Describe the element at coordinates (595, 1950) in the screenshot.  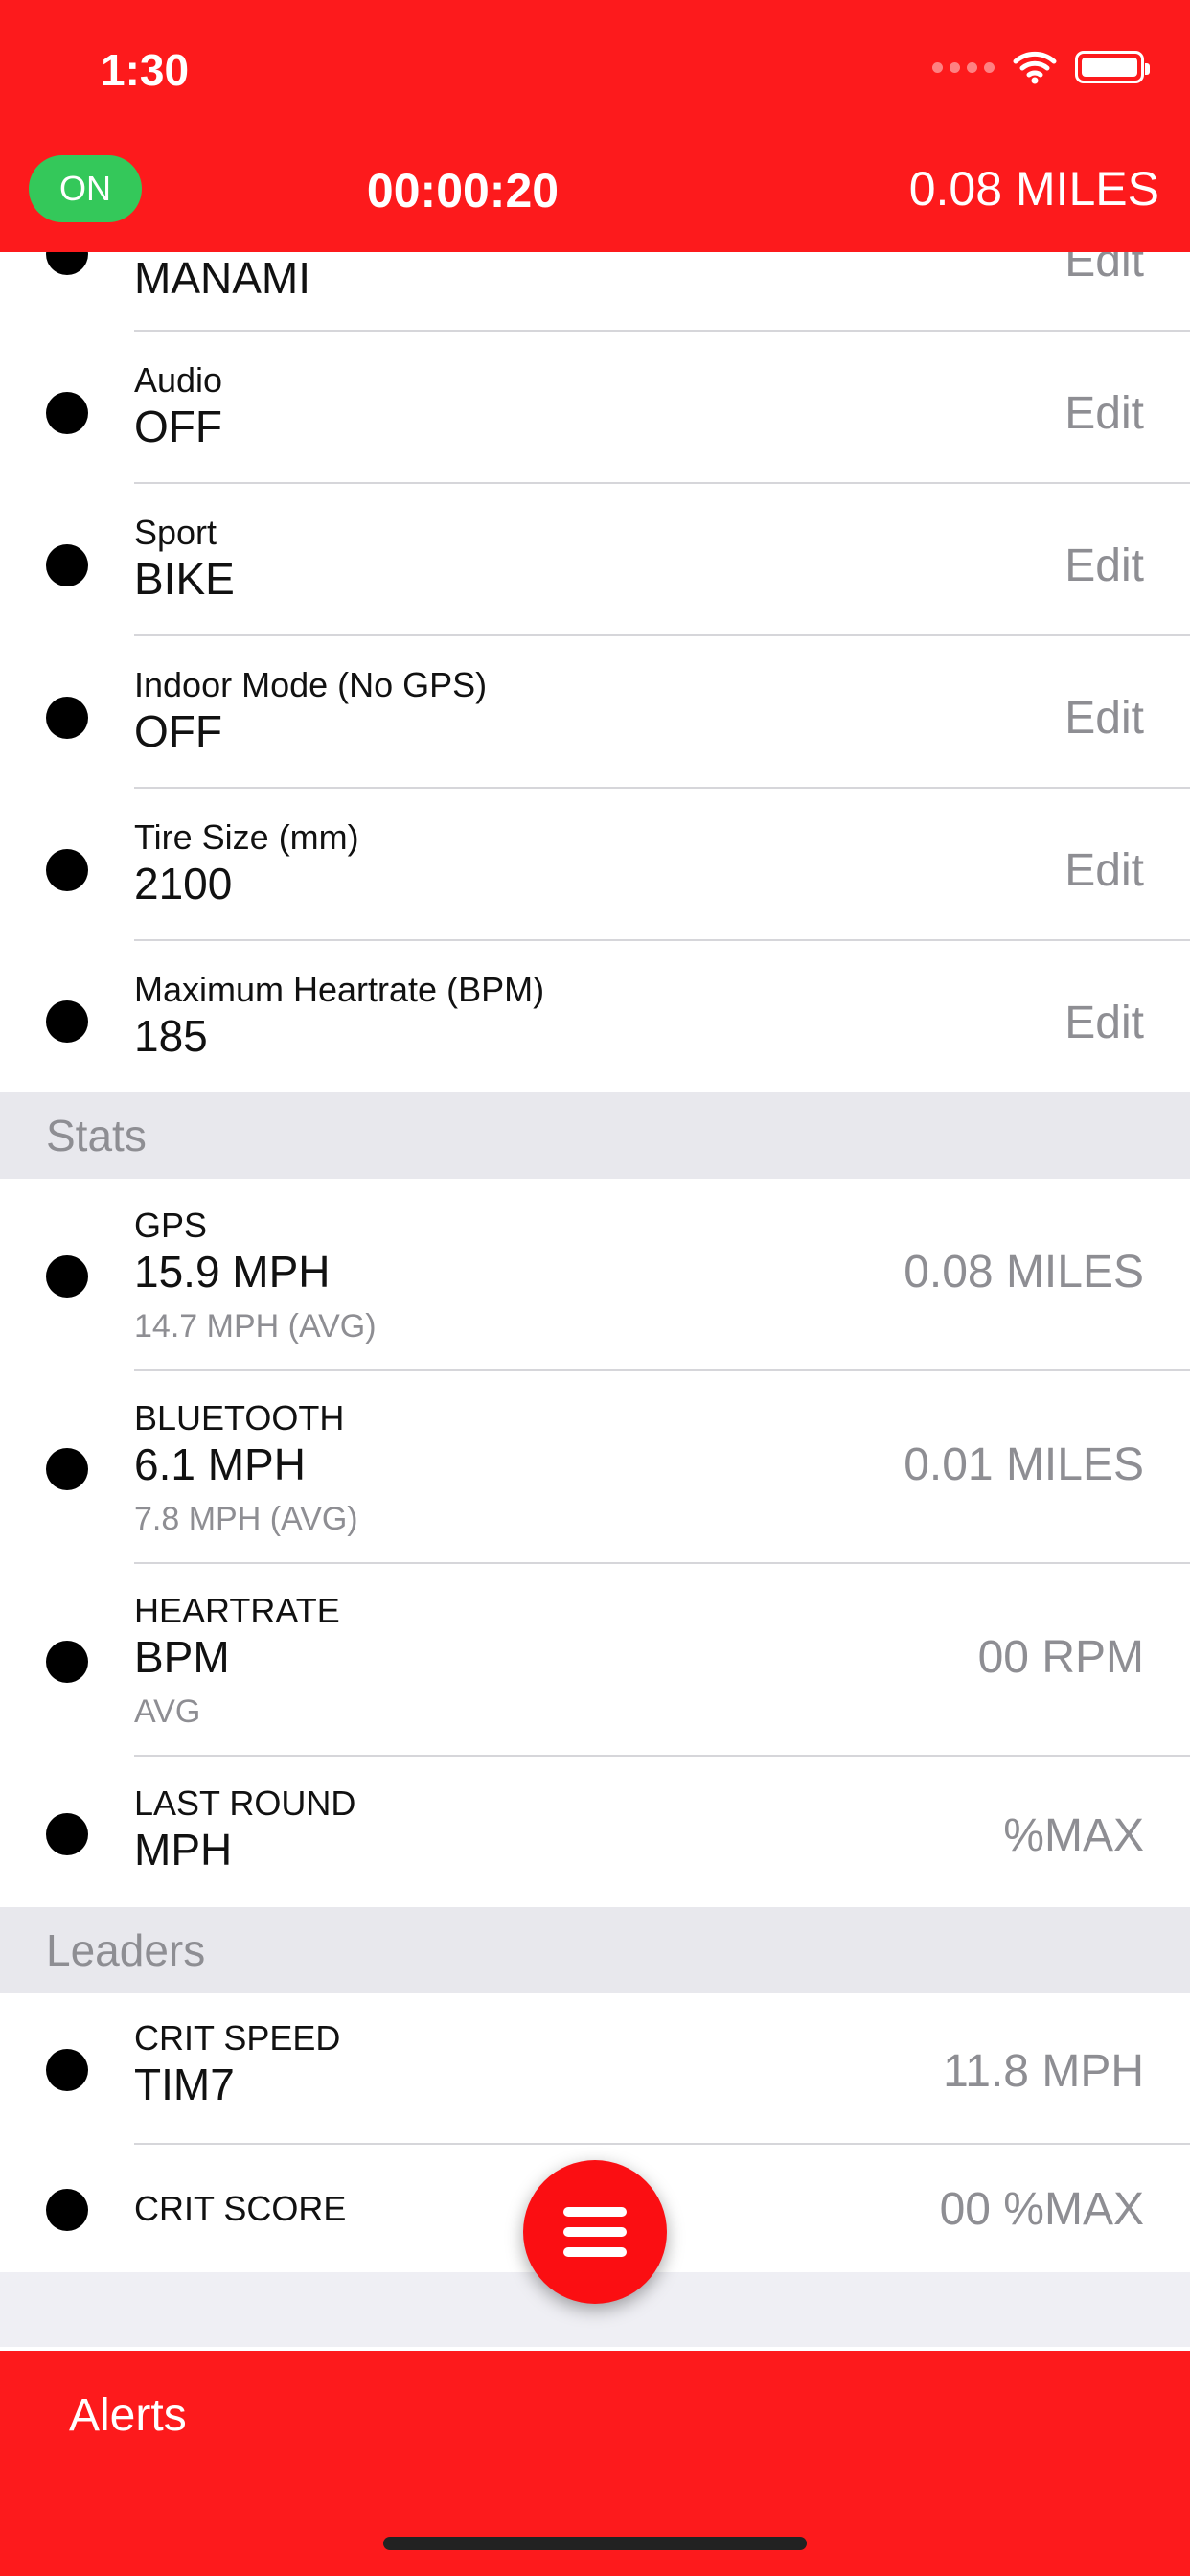
I see `leaders-section-header: Leaders` at that location.